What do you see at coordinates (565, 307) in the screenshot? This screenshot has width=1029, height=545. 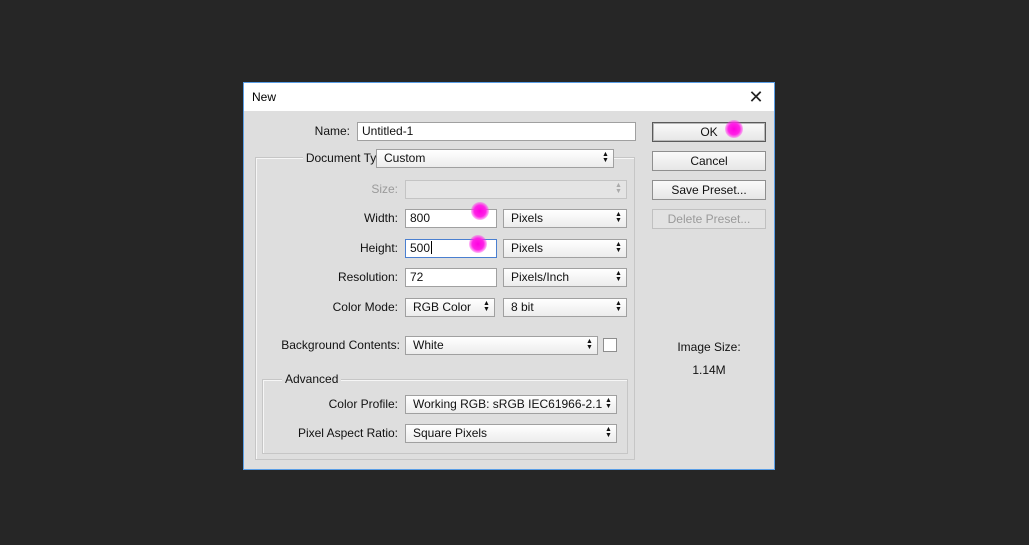 I see `bit-depth-select: 8 bit ▲ ▼` at bounding box center [565, 307].